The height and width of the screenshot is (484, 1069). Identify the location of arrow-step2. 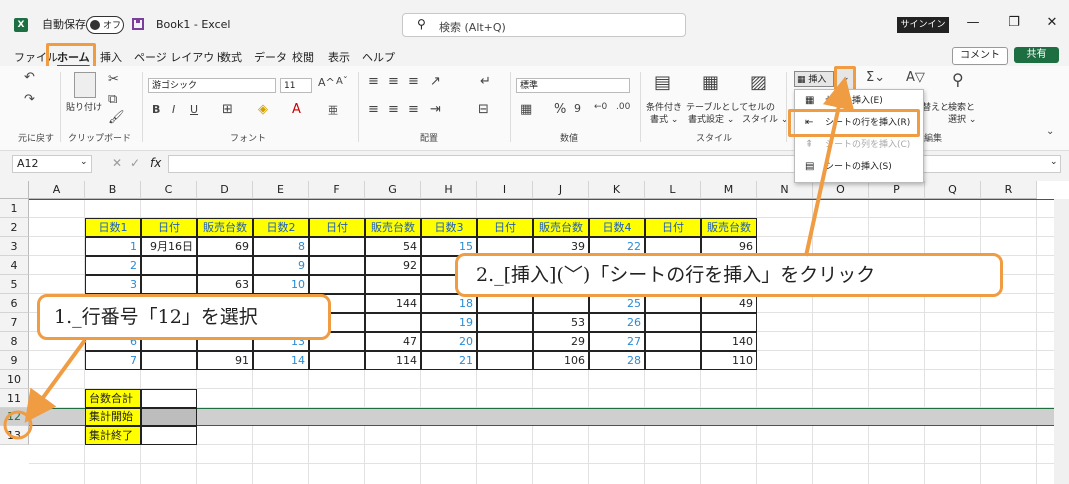
(829, 166).